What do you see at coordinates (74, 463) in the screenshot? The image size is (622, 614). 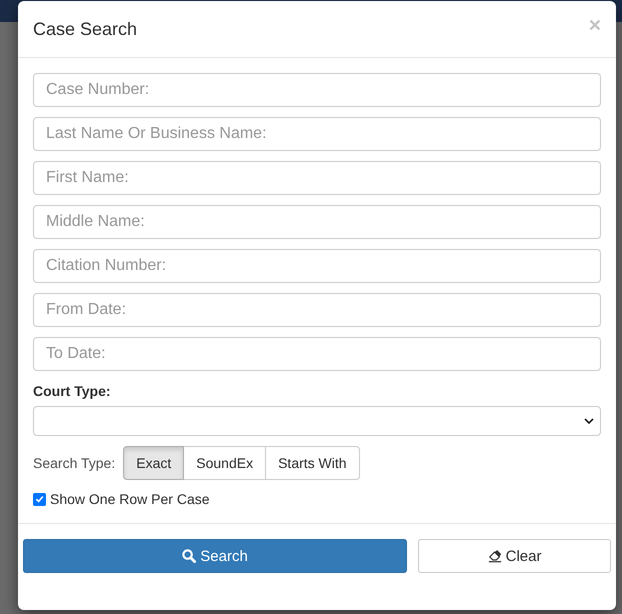 I see `search-type-label: Search Type:` at bounding box center [74, 463].